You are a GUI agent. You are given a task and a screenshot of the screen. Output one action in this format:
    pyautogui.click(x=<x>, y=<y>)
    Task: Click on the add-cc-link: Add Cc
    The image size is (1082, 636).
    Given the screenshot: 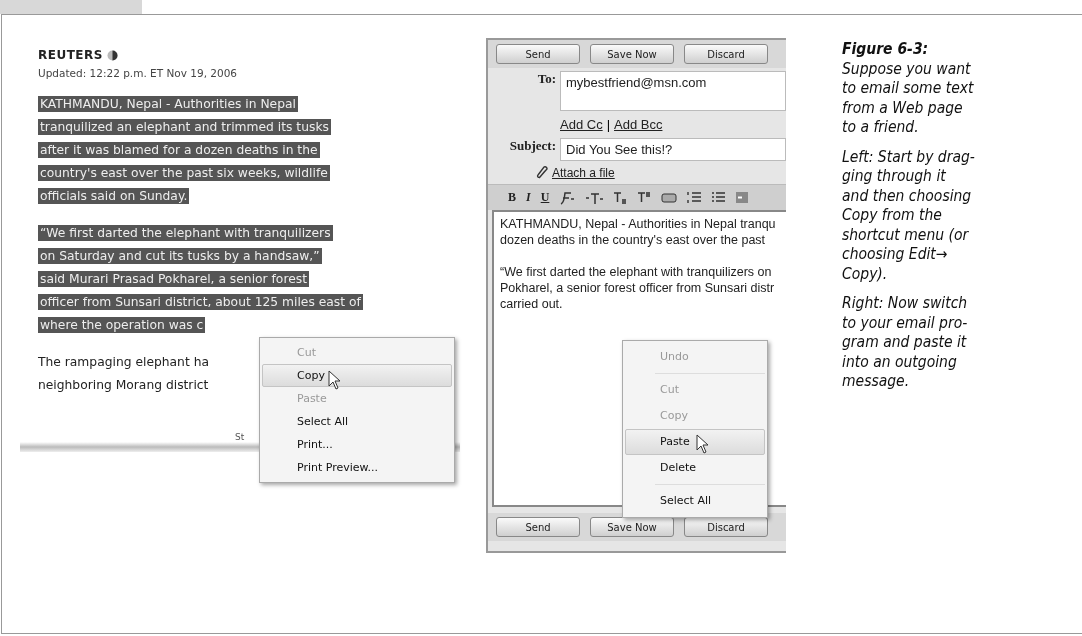 What is the action you would take?
    pyautogui.click(x=581, y=124)
    